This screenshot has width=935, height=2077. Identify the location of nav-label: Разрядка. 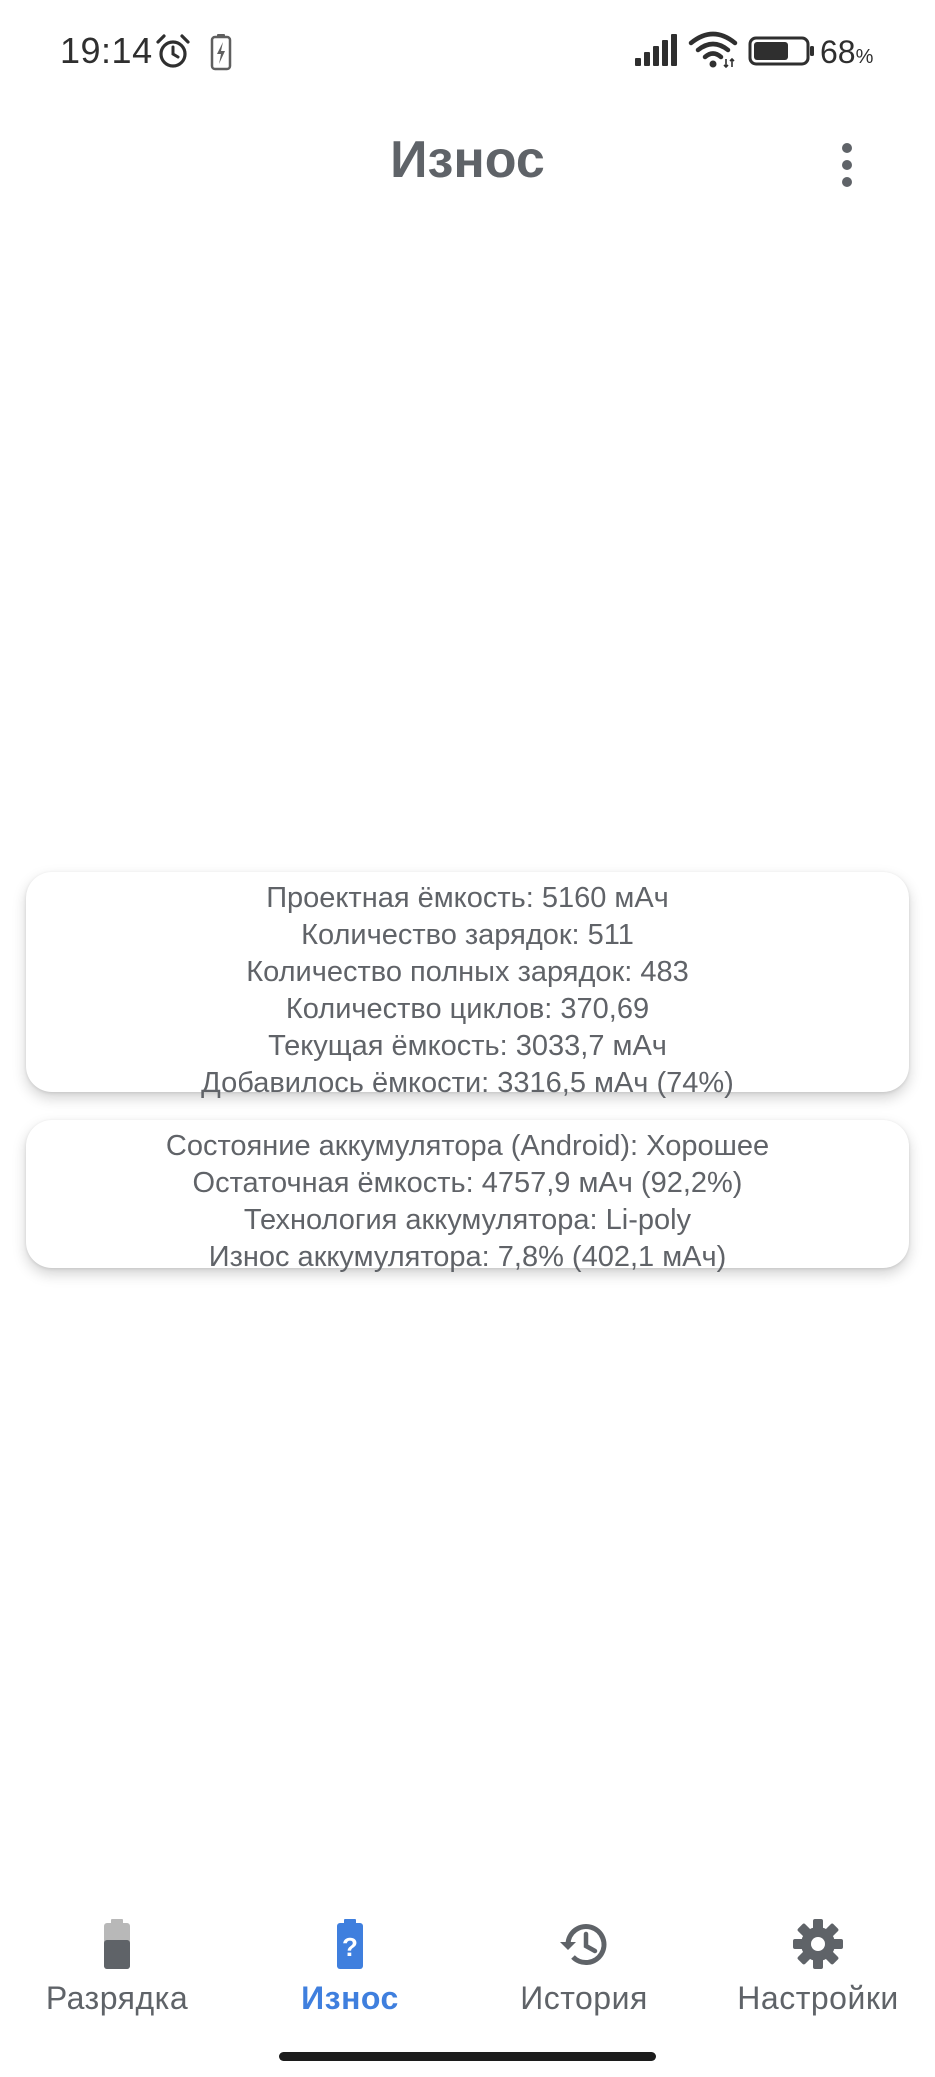
(117, 1998).